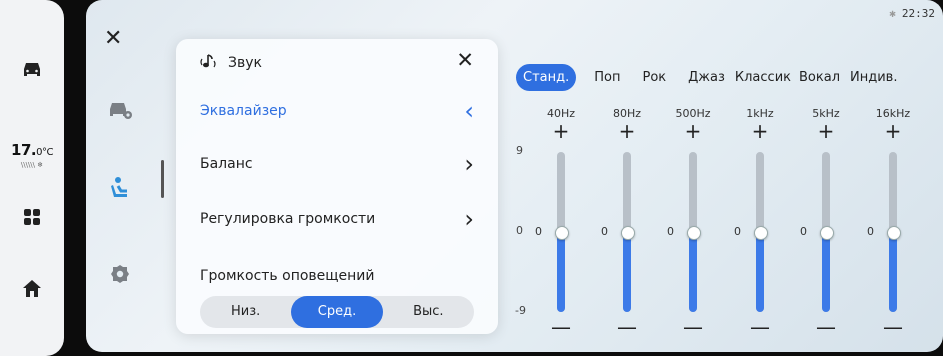 This screenshot has height=356, width=943. Describe the element at coordinates (32, 70) in the screenshot. I see `car-icon` at that location.